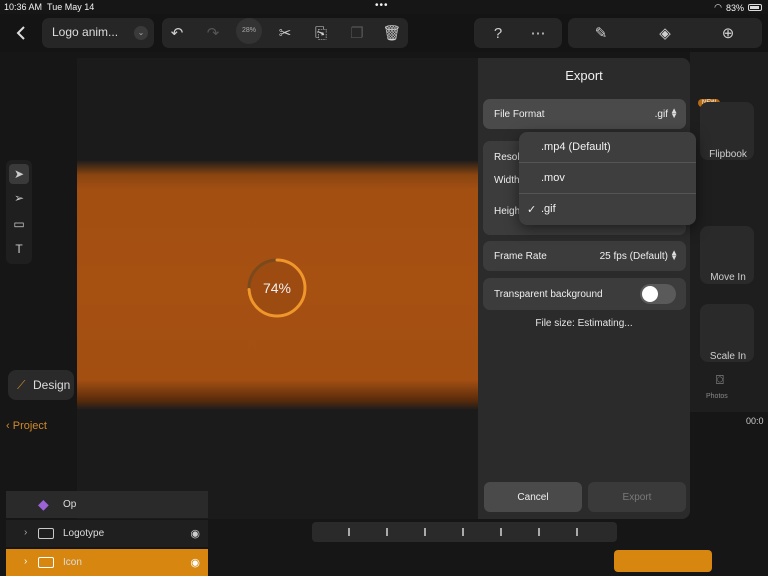  What do you see at coordinates (720, 380) in the screenshot?
I see `camera-icon: ⌼` at bounding box center [720, 380].